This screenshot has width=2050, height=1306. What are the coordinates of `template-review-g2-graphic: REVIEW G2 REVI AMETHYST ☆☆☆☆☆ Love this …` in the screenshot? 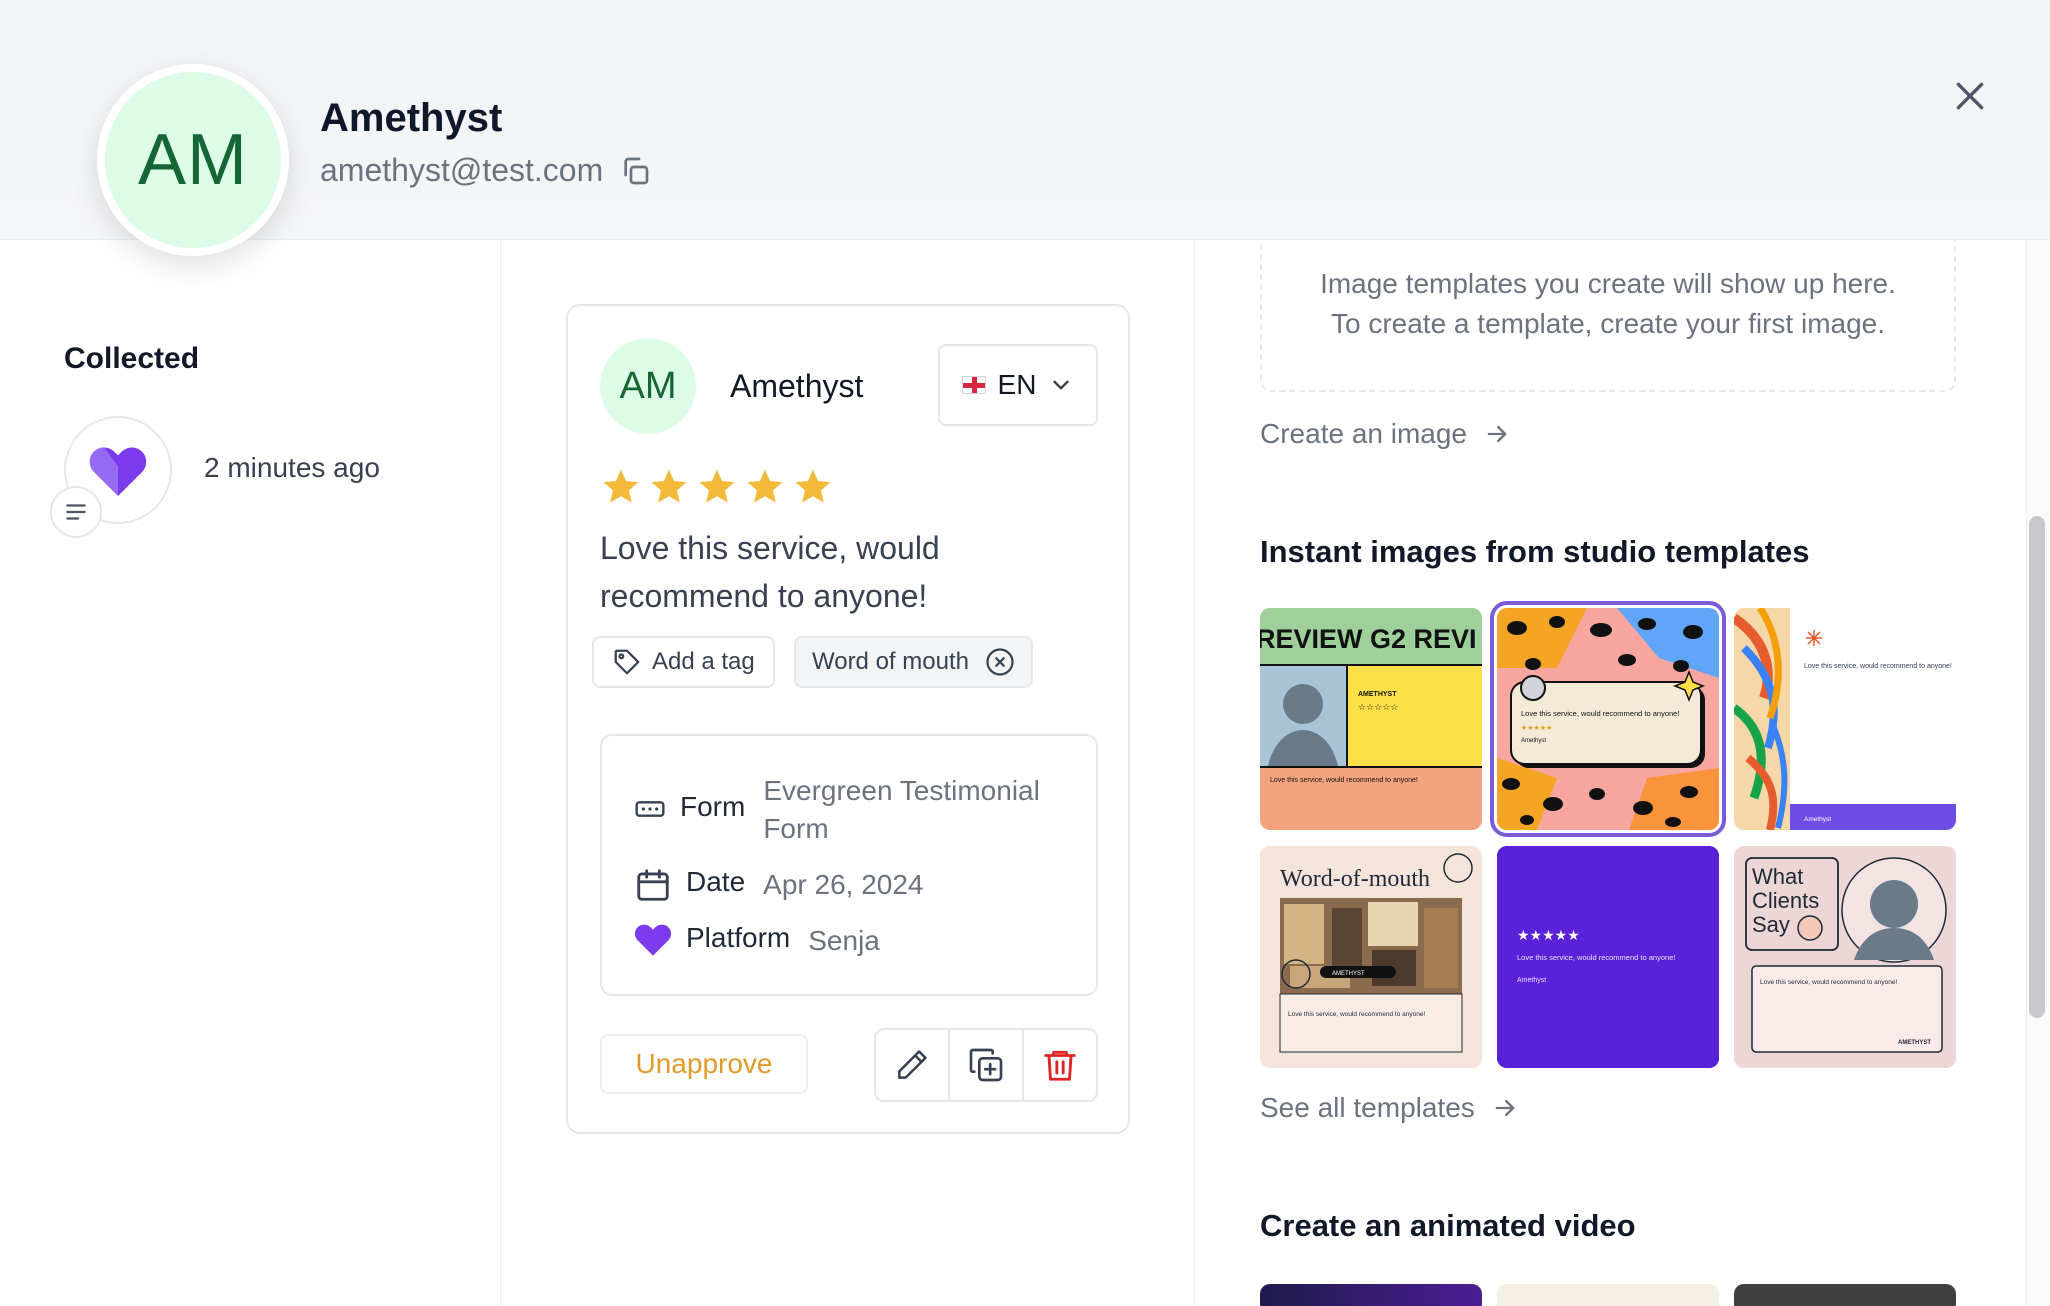 It's located at (1371, 696).